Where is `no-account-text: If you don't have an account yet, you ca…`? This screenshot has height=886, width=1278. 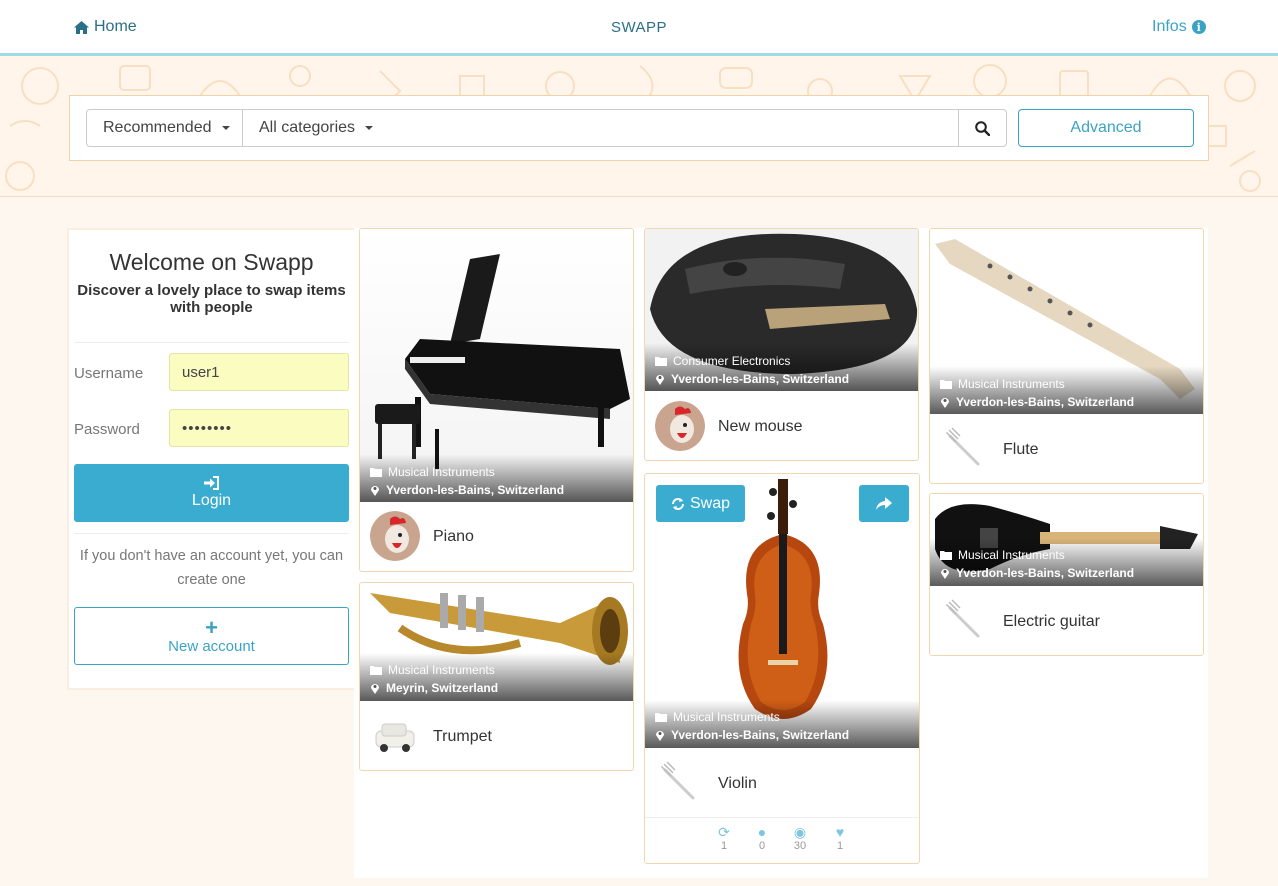 no-account-text: If you don't have an account yet, you ca… is located at coordinates (211, 568).